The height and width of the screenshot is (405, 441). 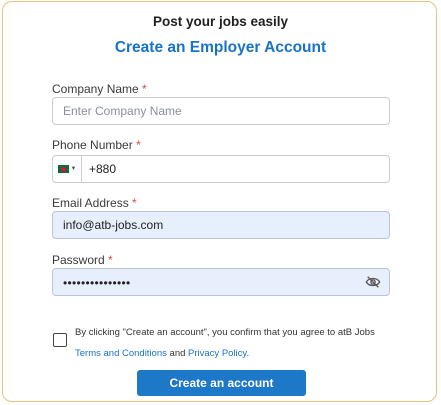 I want to click on phone-number-input, so click(x=229, y=169).